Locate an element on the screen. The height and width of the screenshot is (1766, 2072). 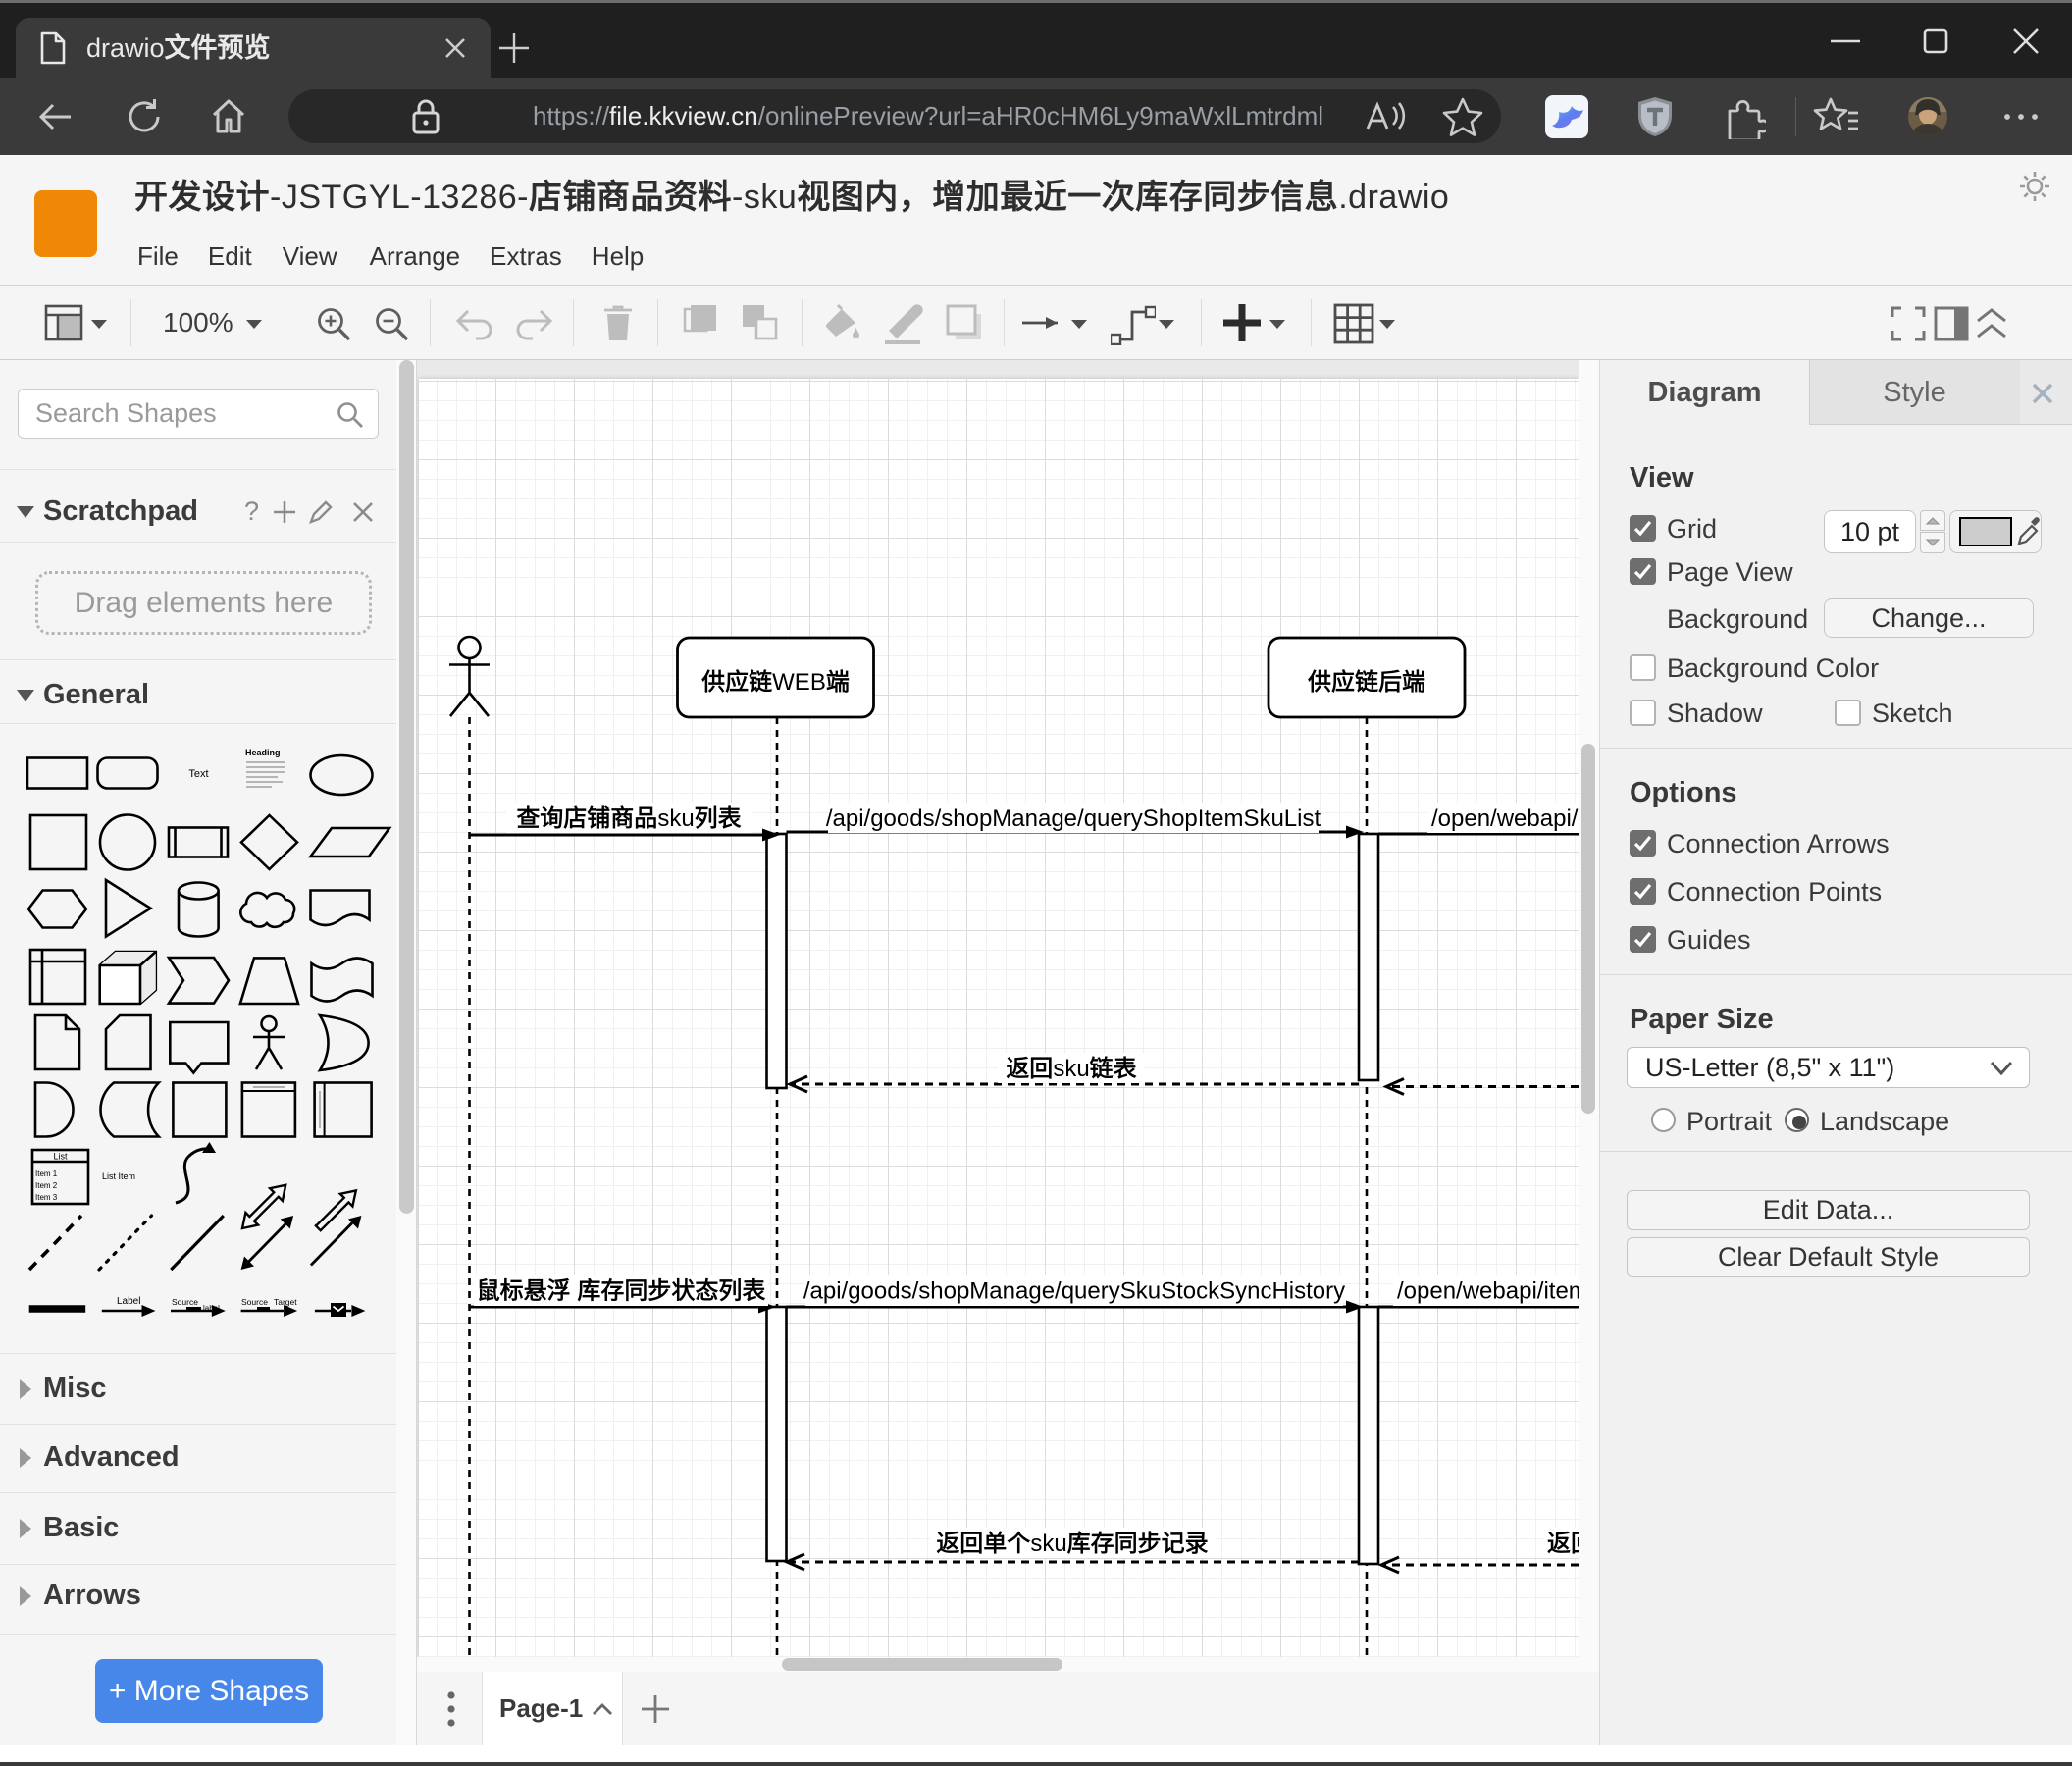
svg-text: Item 1 is located at coordinates (46, 1174).